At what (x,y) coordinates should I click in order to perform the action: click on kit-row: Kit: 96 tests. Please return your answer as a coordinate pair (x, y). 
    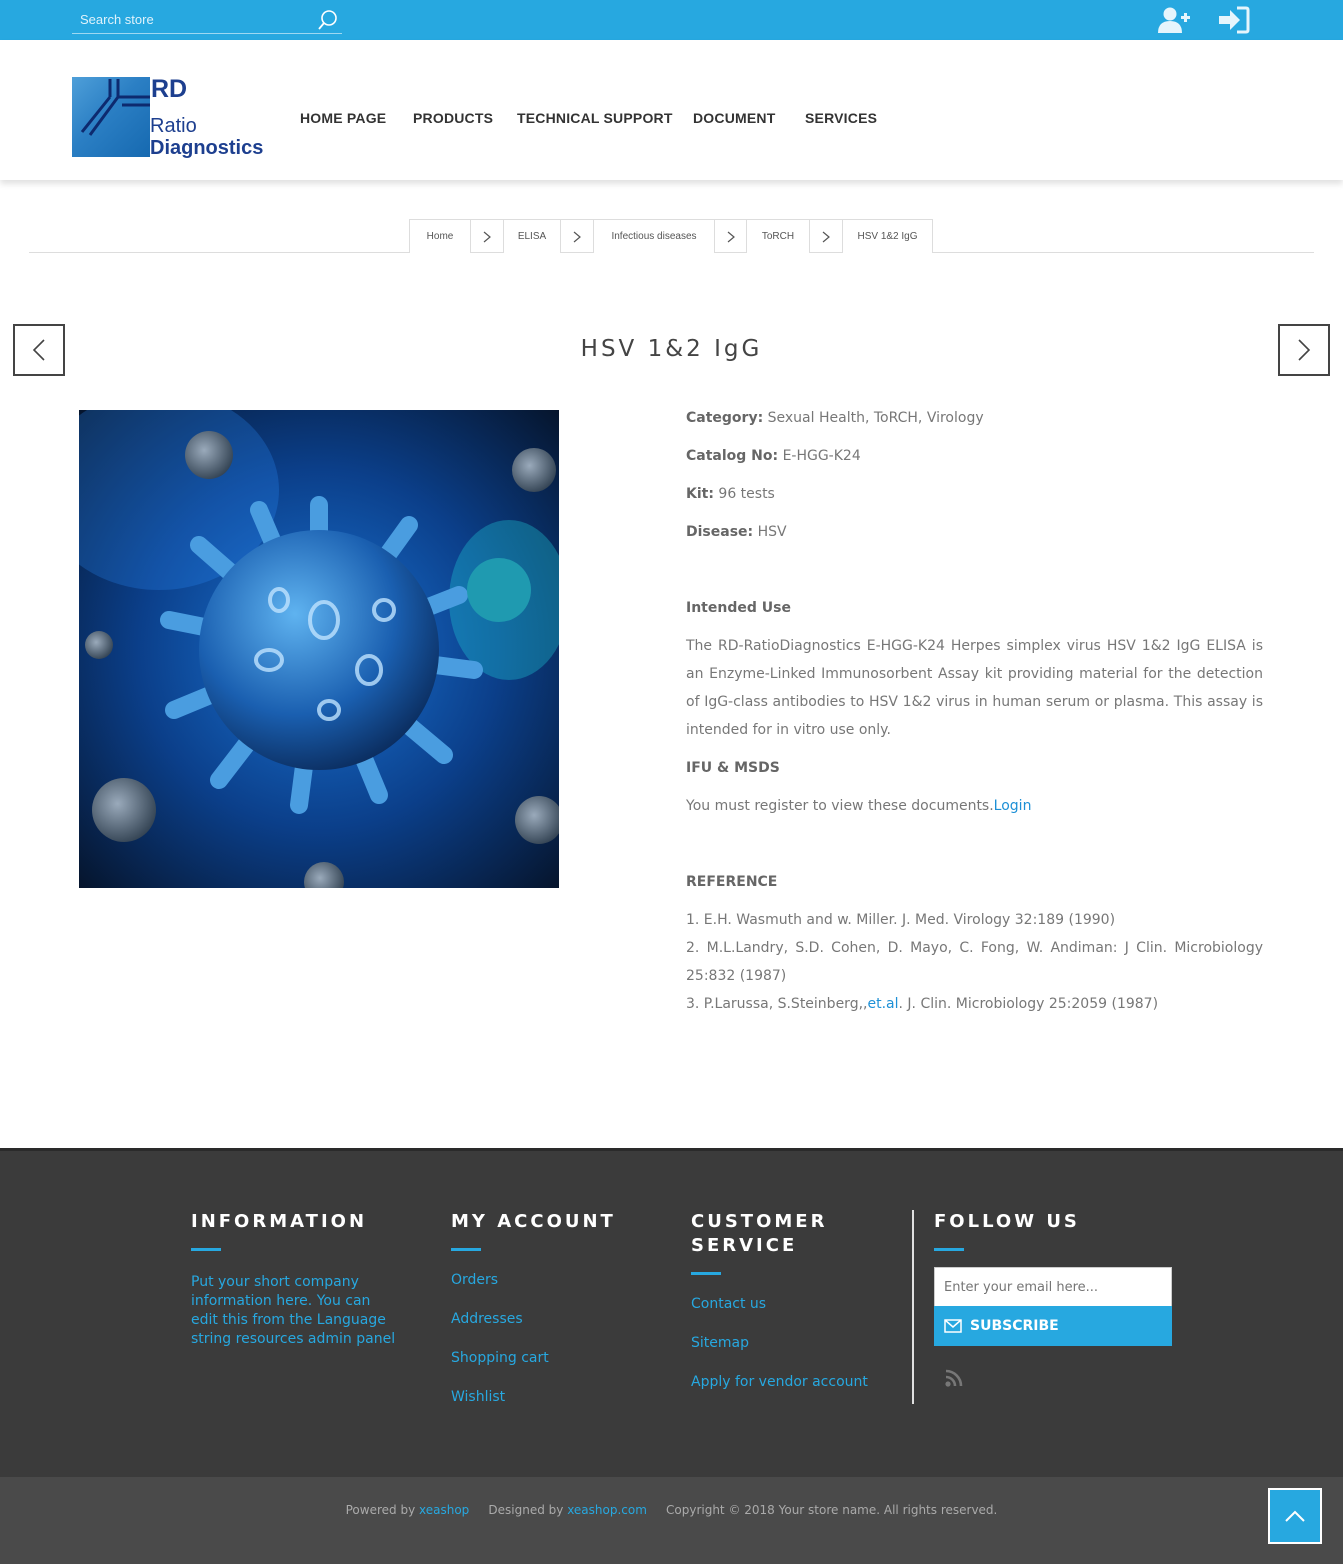
    Looking at the image, I should click on (730, 494).